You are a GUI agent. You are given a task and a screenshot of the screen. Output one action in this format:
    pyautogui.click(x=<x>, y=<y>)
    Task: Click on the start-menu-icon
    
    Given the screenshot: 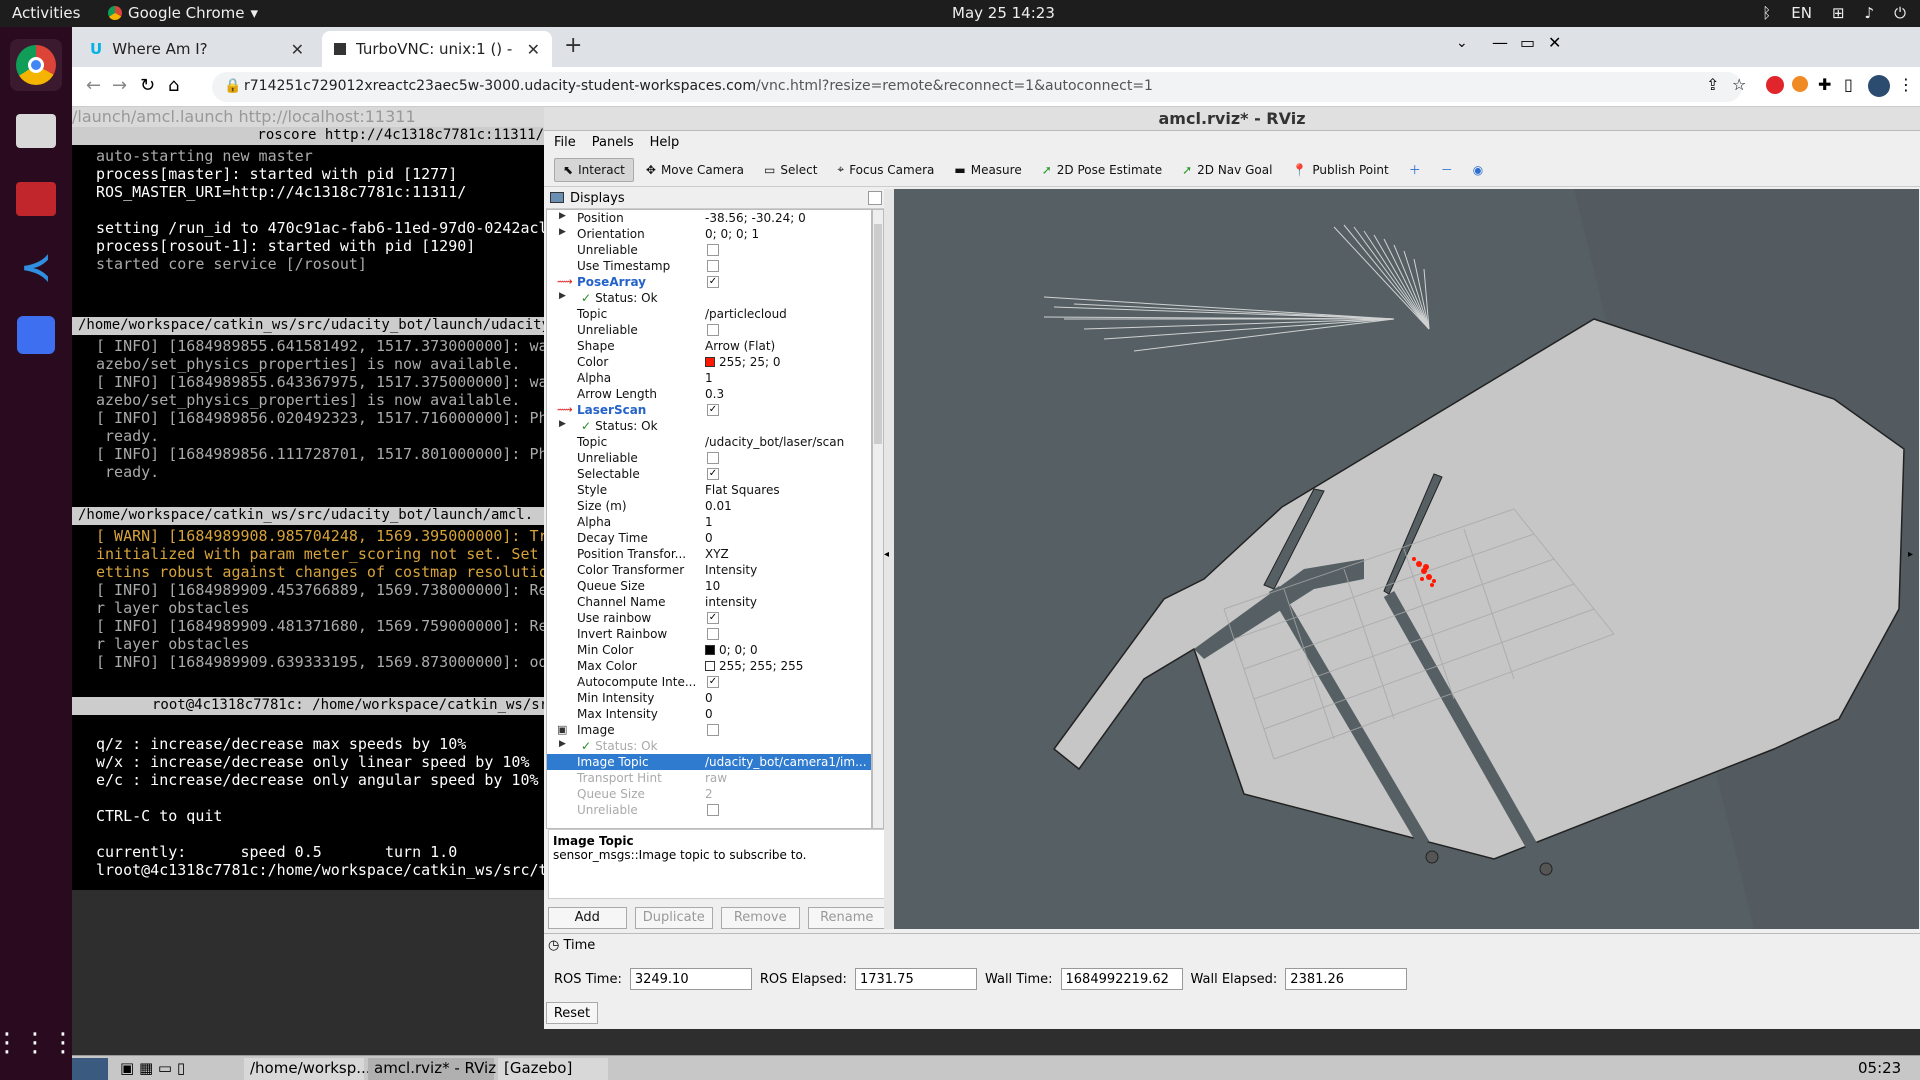 What is the action you would take?
    pyautogui.click(x=90, y=1069)
    